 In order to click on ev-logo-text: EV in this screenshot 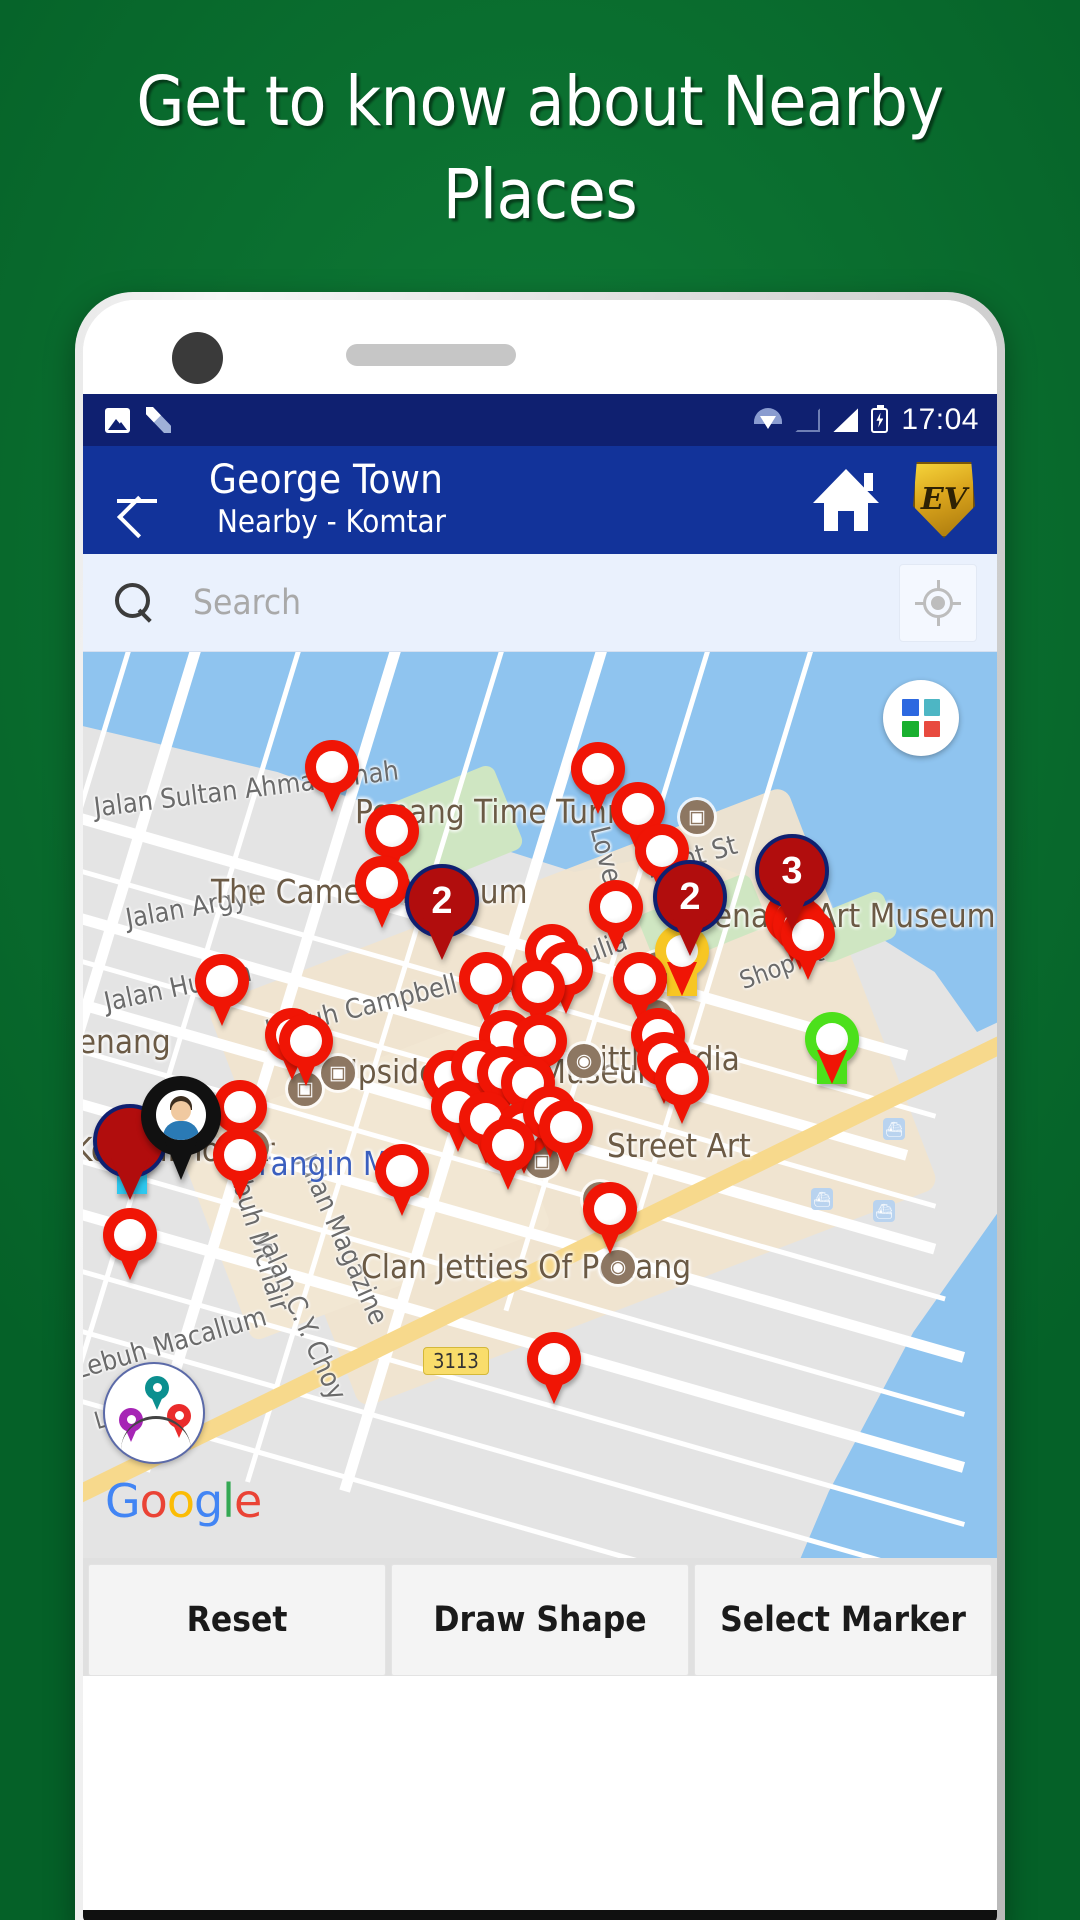, I will do `click(944, 499)`.